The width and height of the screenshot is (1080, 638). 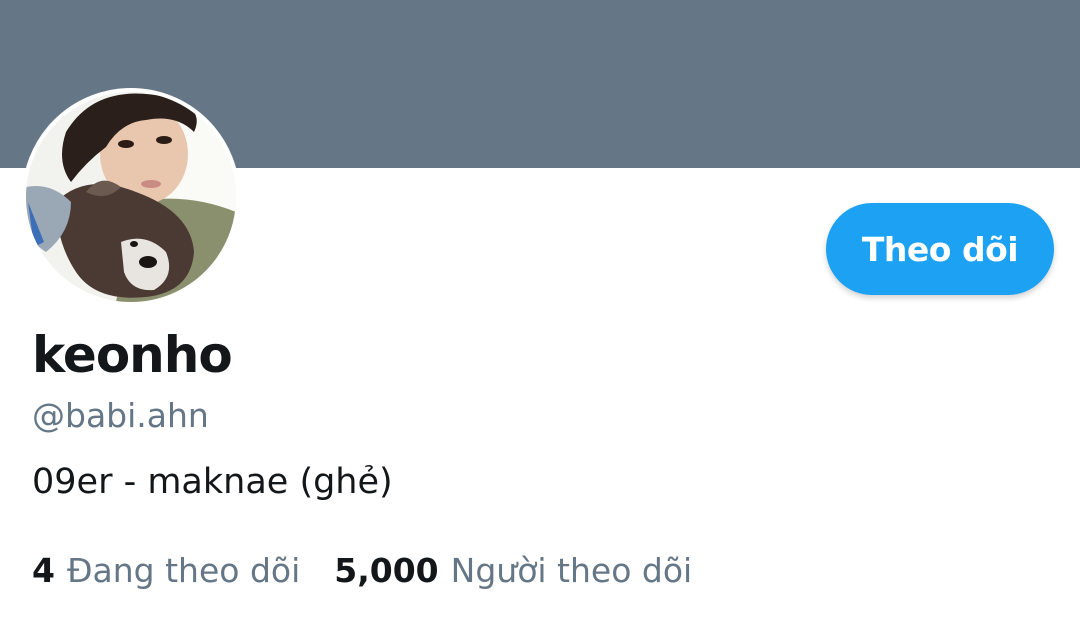 What do you see at coordinates (120, 415) in the screenshot?
I see `username-handle: @babi.ahn` at bounding box center [120, 415].